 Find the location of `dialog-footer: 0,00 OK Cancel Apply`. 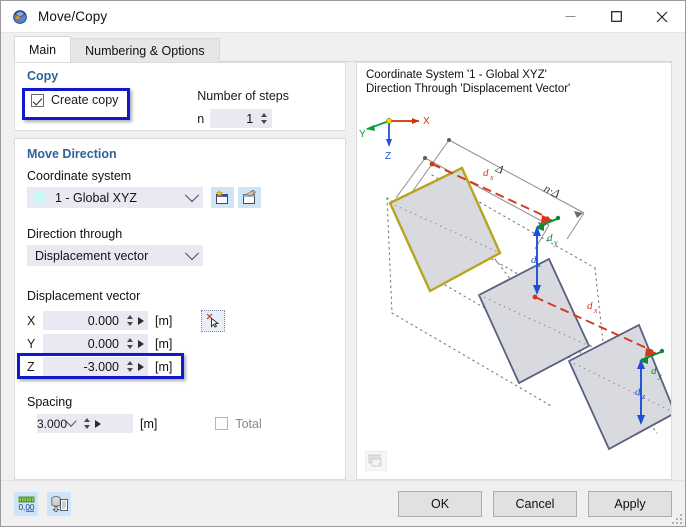

dialog-footer: 0,00 OK Cancel Apply is located at coordinates (343, 503).